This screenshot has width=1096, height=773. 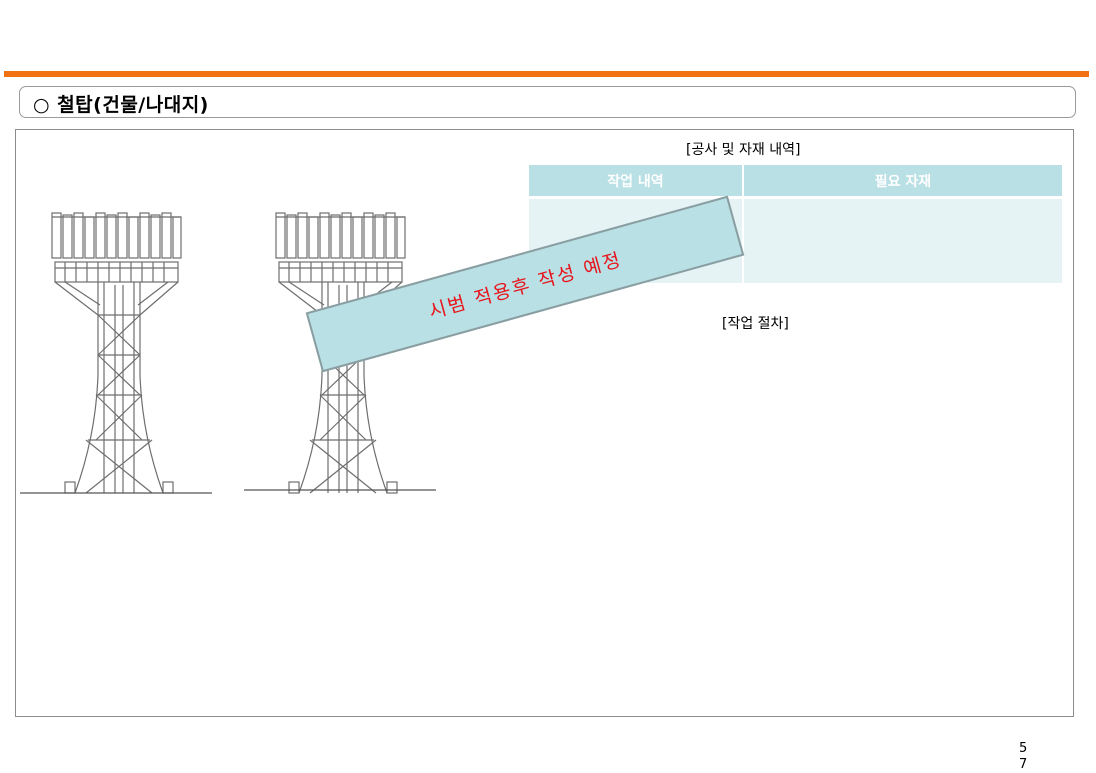 I want to click on page-number-line1: 5, so click(x=1023, y=748).